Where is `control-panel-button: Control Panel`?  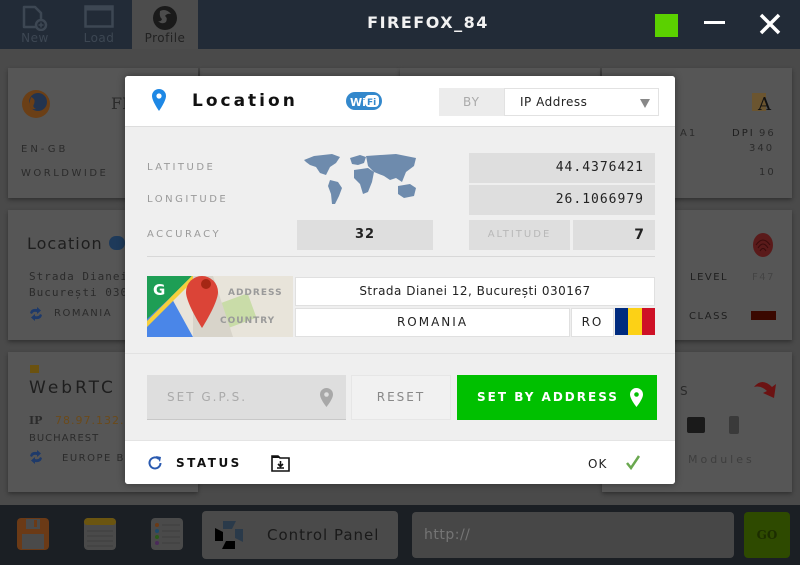 control-panel-button: Control Panel is located at coordinates (300, 535).